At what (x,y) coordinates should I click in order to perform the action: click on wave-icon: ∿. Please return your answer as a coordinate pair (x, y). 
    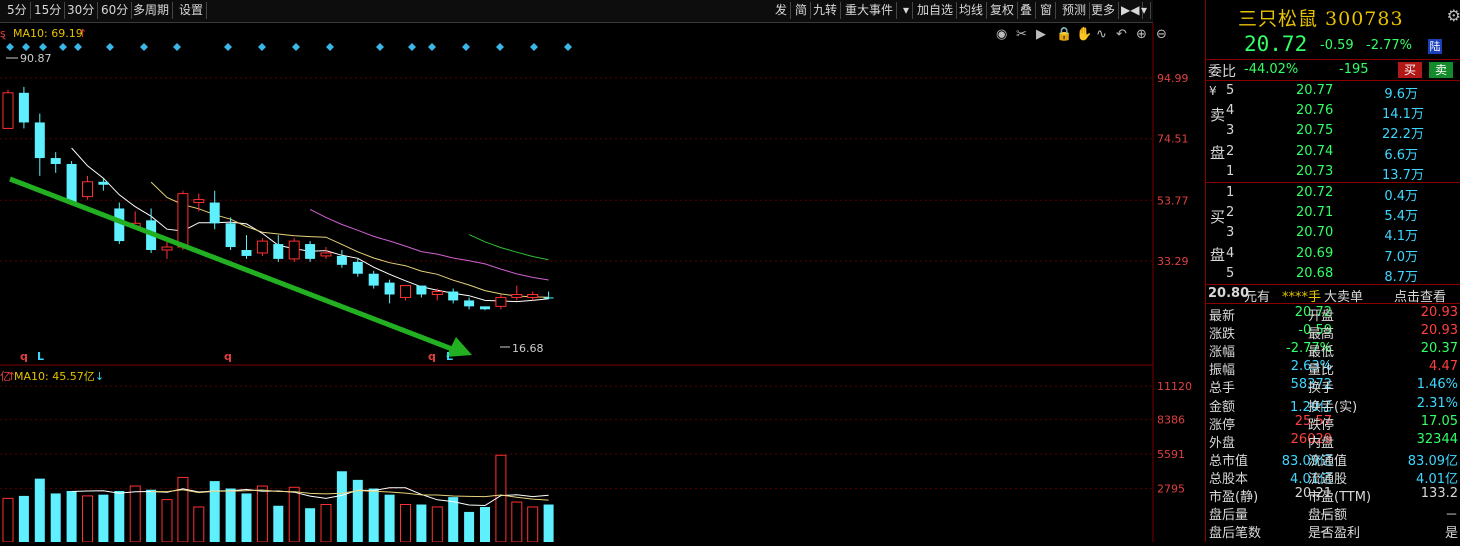
    Looking at the image, I should click on (1101, 34).